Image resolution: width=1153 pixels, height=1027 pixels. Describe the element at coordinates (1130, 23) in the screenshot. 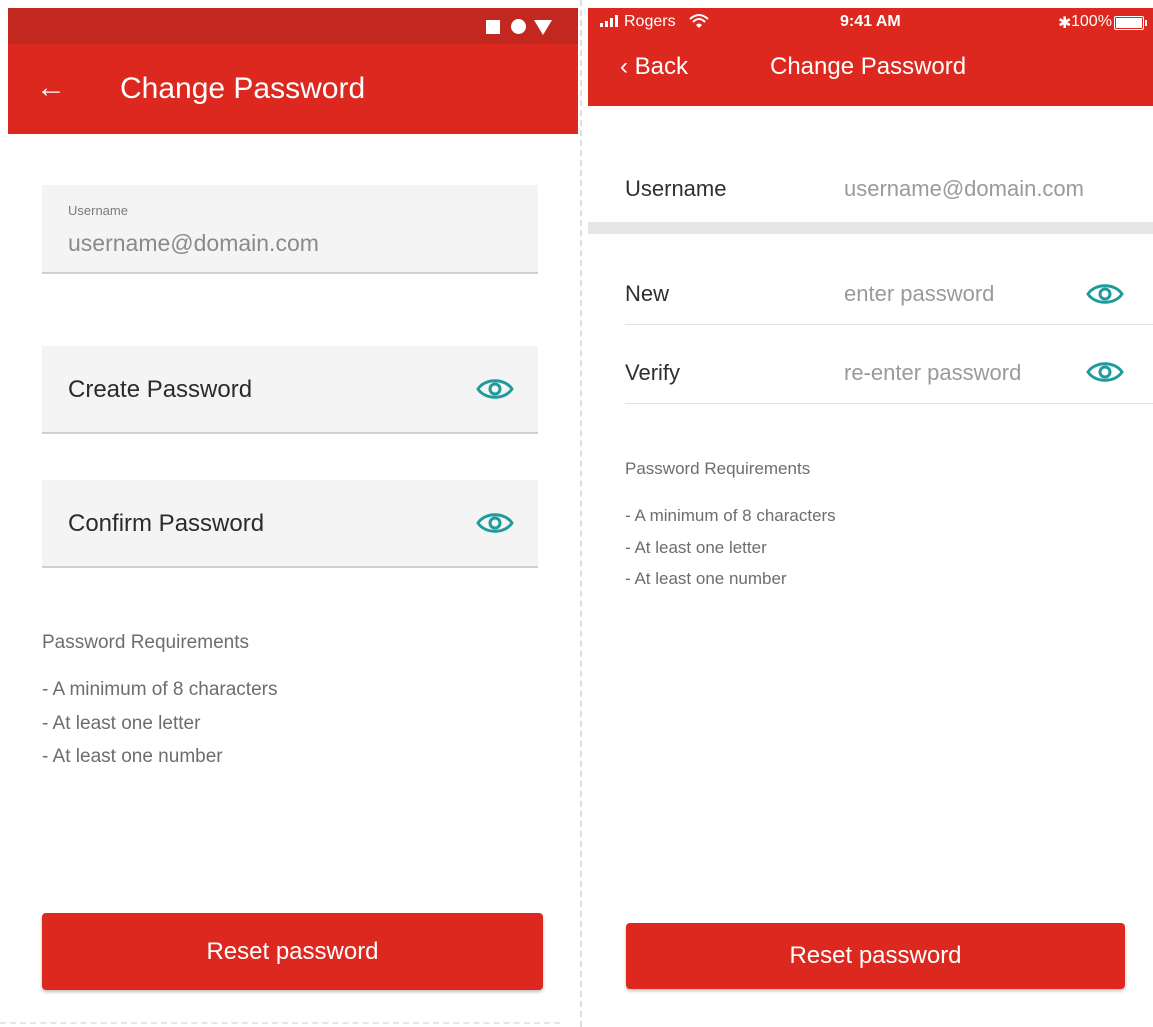

I see `battery-icon` at that location.